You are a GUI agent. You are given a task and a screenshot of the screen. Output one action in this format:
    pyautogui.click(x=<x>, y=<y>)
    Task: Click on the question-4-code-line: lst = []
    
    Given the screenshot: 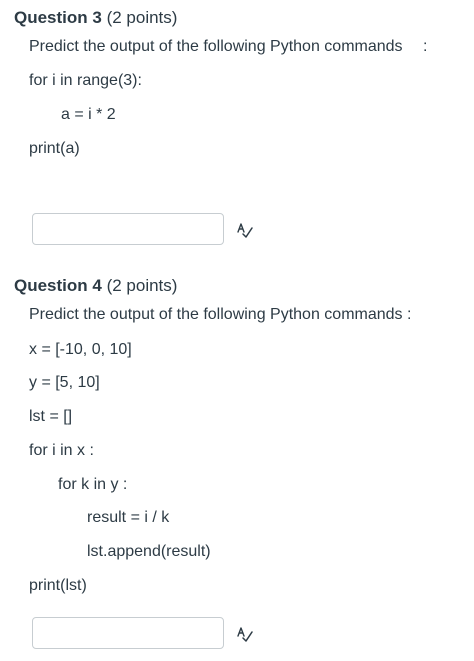 What is the action you would take?
    pyautogui.click(x=51, y=416)
    